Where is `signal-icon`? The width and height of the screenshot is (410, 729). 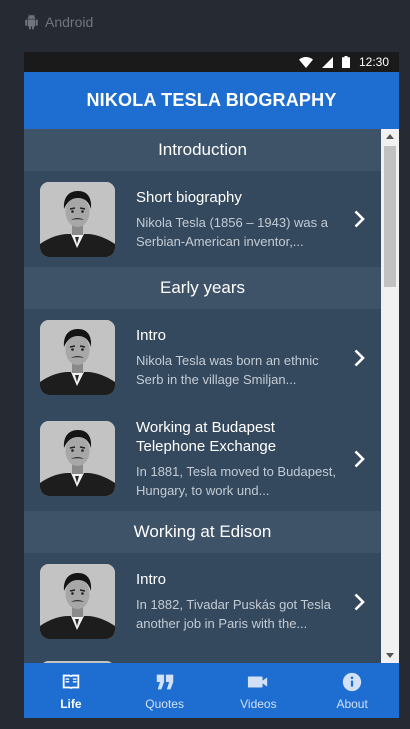
signal-icon is located at coordinates (327, 62).